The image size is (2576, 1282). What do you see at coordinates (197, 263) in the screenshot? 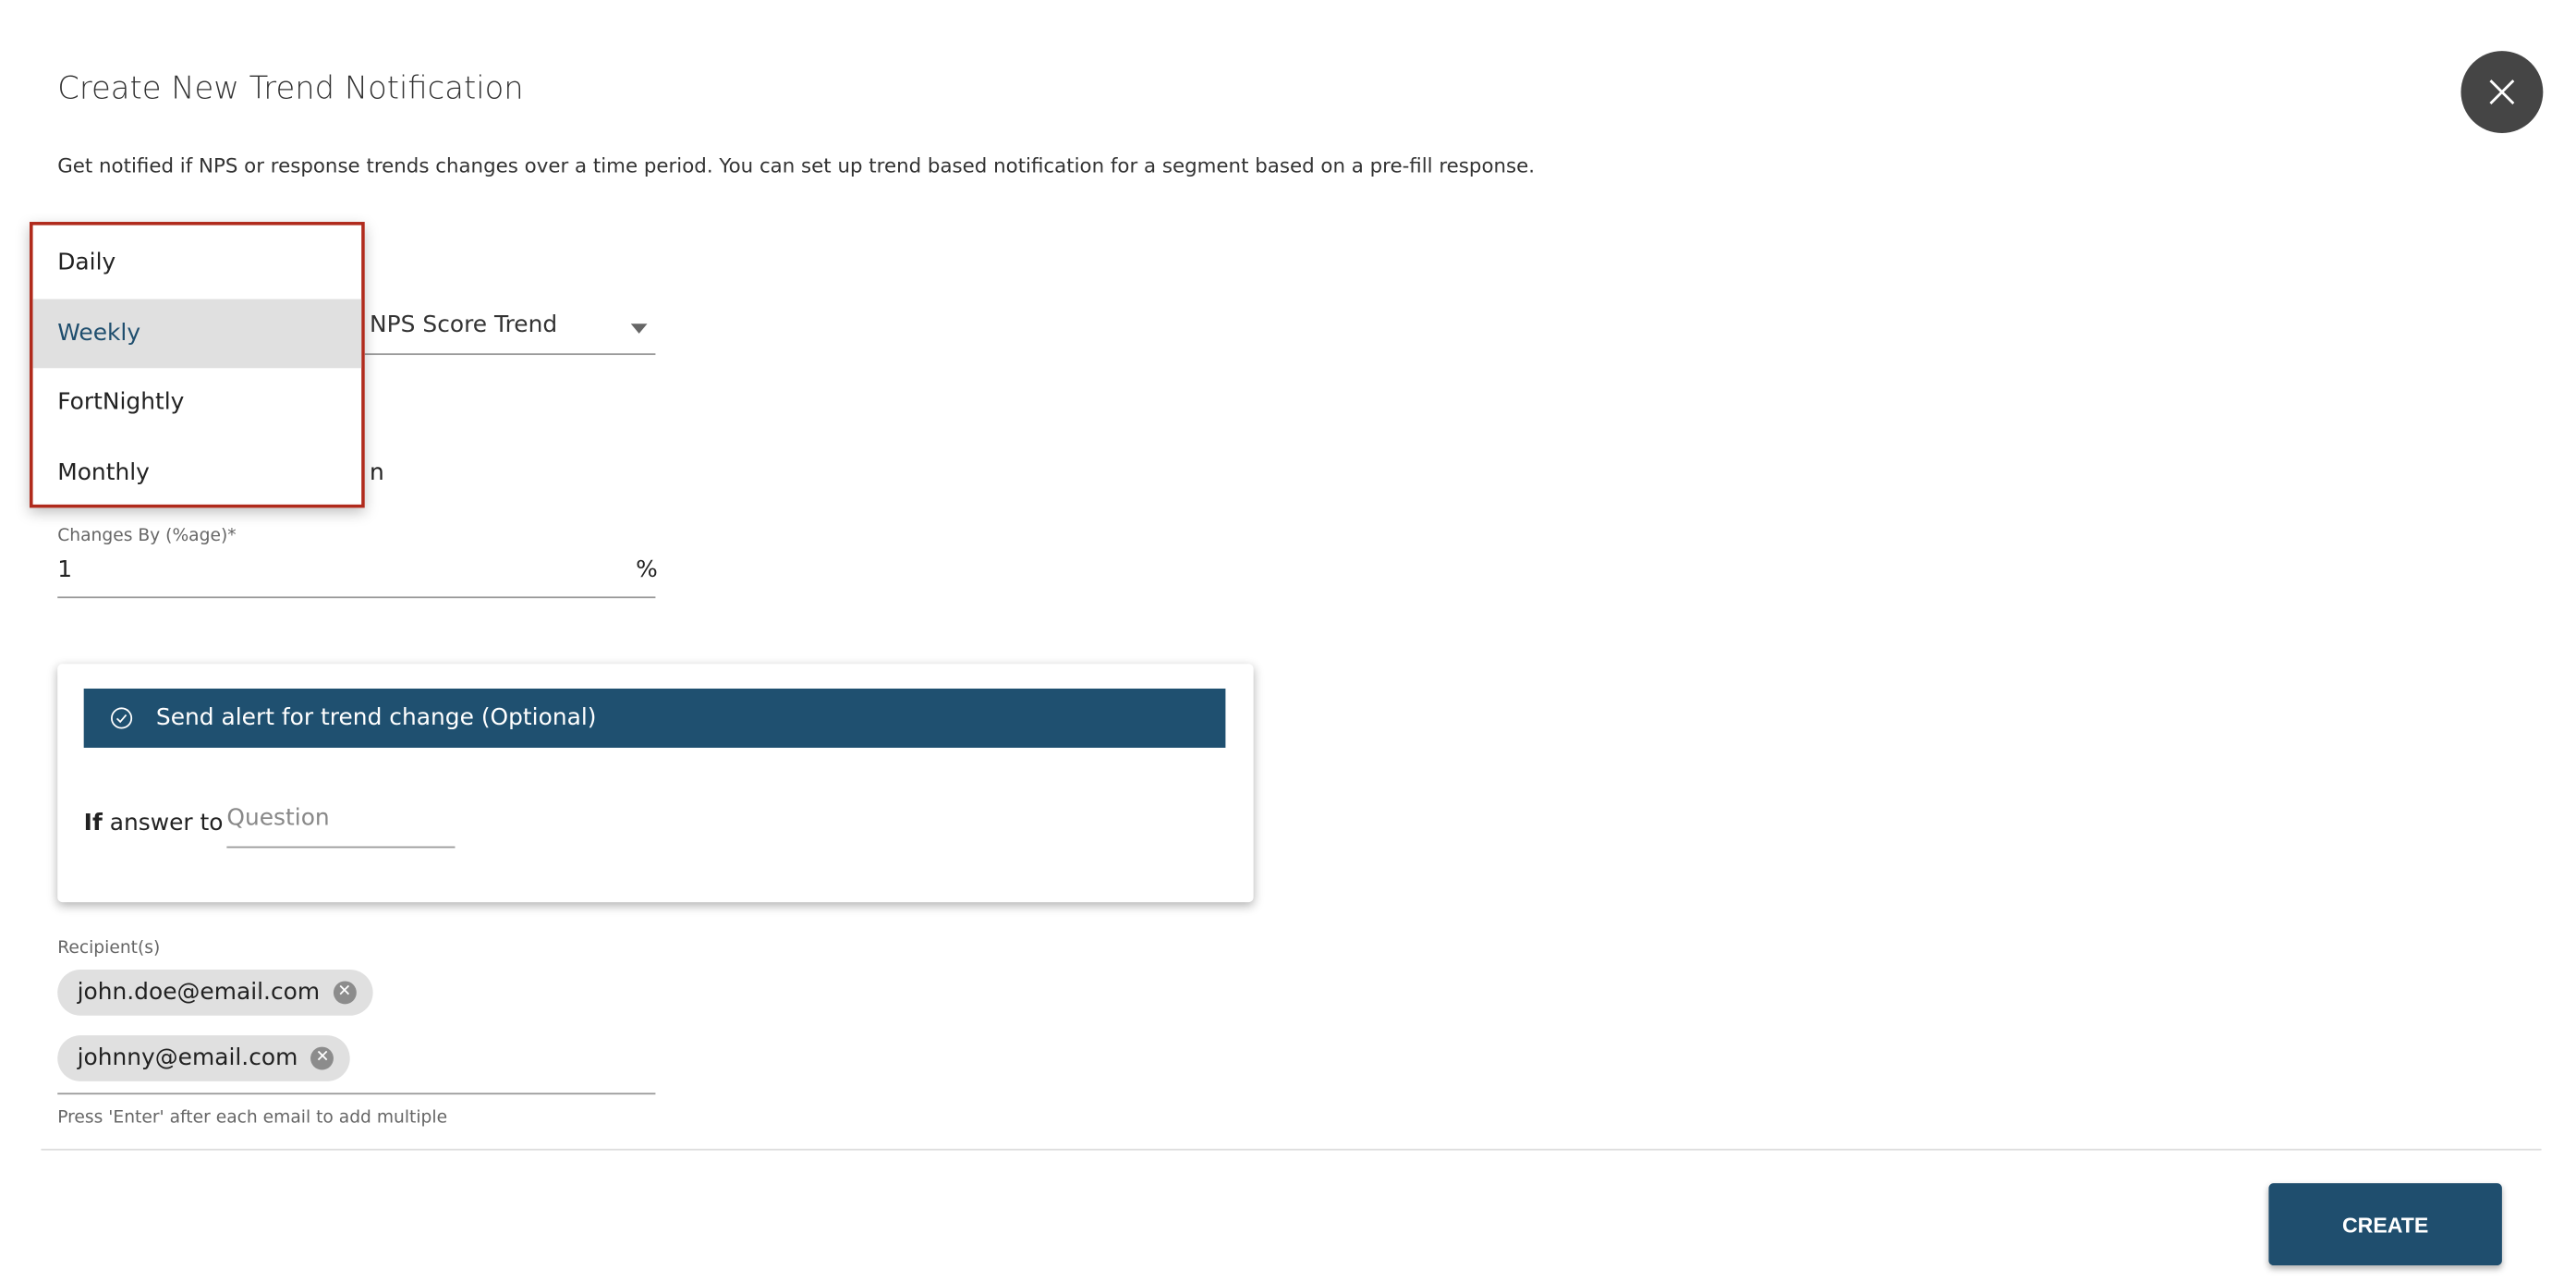
I see `option-daily: Daily` at bounding box center [197, 263].